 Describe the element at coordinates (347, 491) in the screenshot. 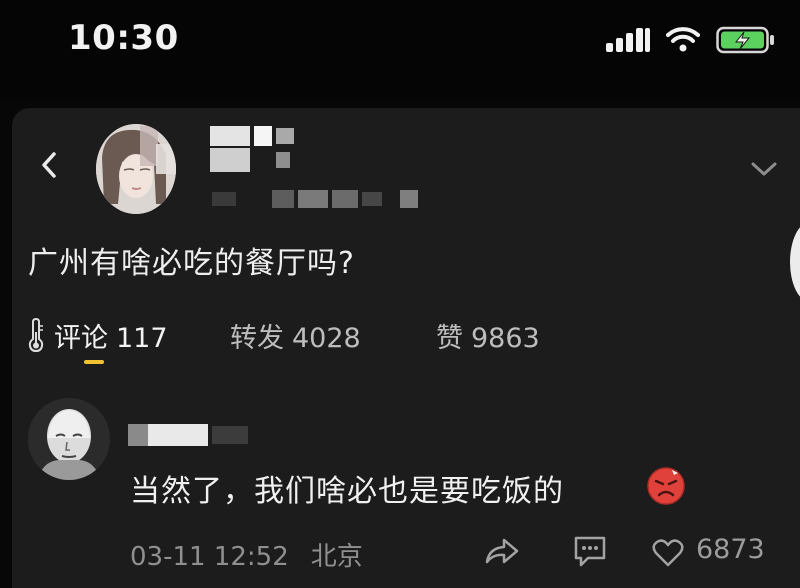

I see `comment-text: 当然了，我们啥必也是要吃饭的` at that location.